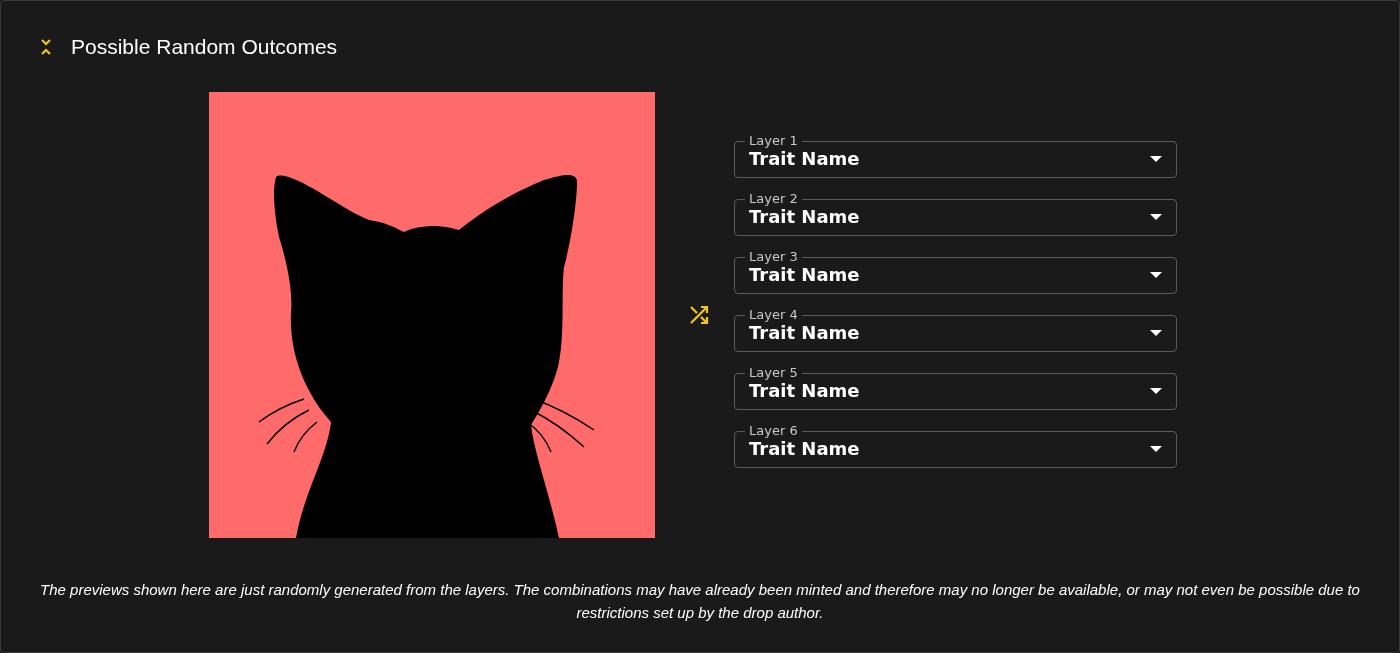 Image resolution: width=1400 pixels, height=653 pixels. What do you see at coordinates (773, 315) in the screenshot?
I see `layer-label: Layer 4` at bounding box center [773, 315].